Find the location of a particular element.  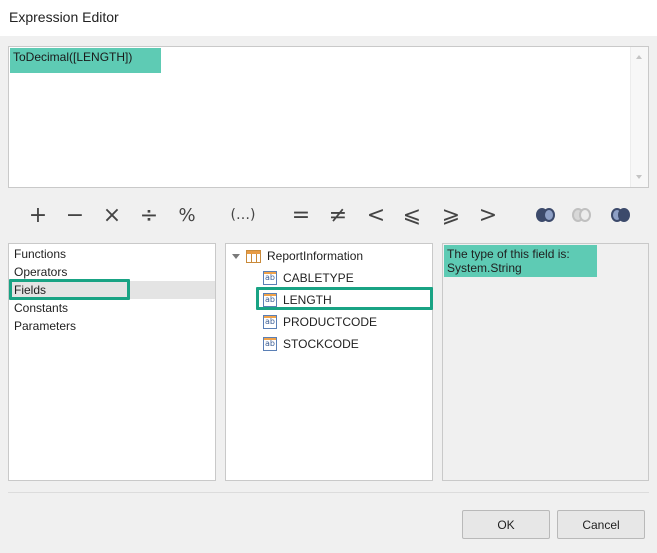

table-icon is located at coordinates (253, 256).